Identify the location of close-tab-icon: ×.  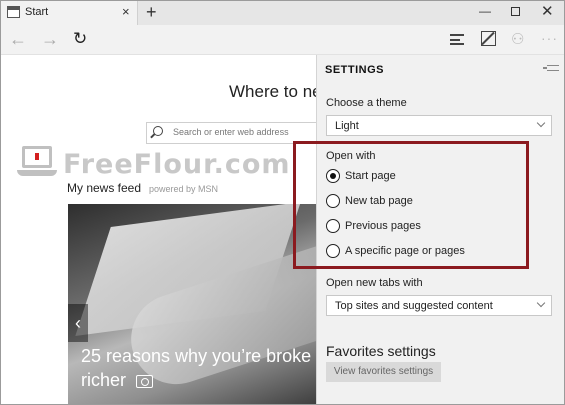
(126, 11).